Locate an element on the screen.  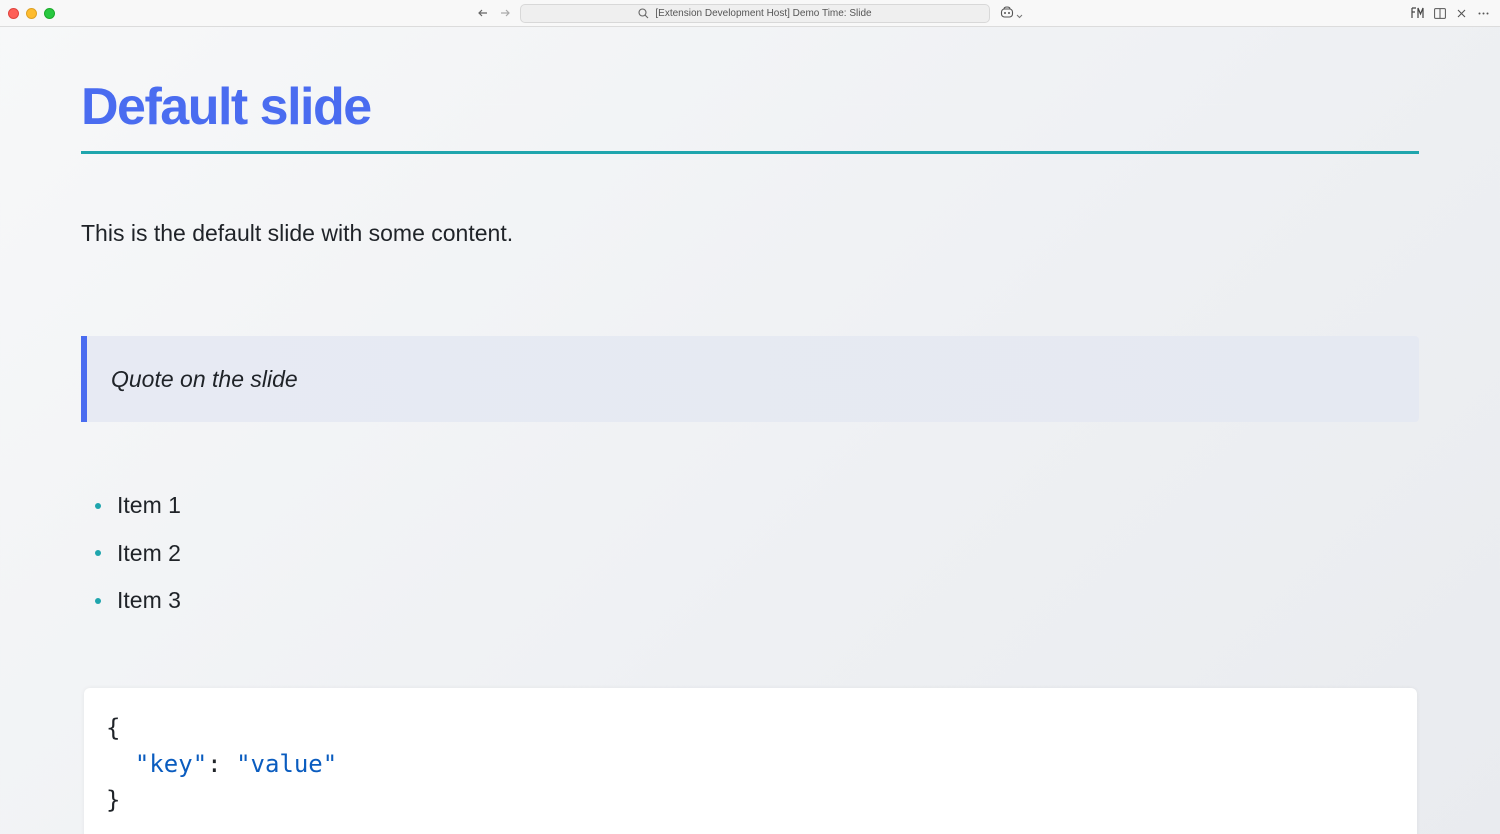
copilot-menu is located at coordinates (1011, 15).